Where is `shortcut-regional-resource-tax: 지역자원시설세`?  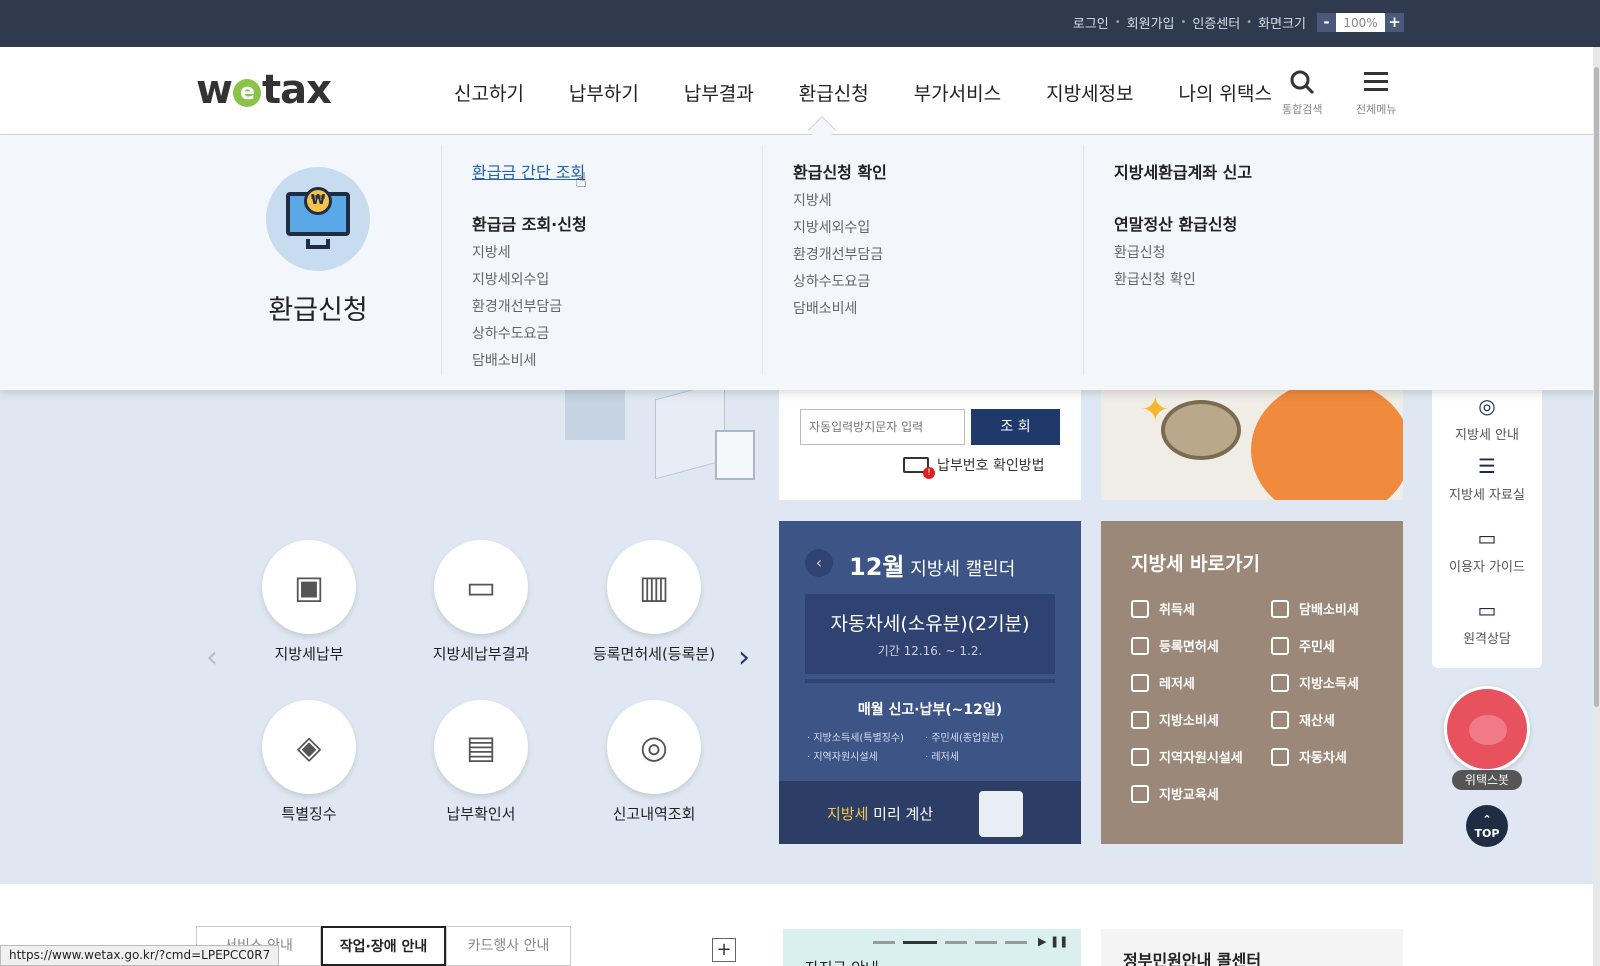
shortcut-regional-resource-tax: 지역자원시설세 is located at coordinates (1201, 756).